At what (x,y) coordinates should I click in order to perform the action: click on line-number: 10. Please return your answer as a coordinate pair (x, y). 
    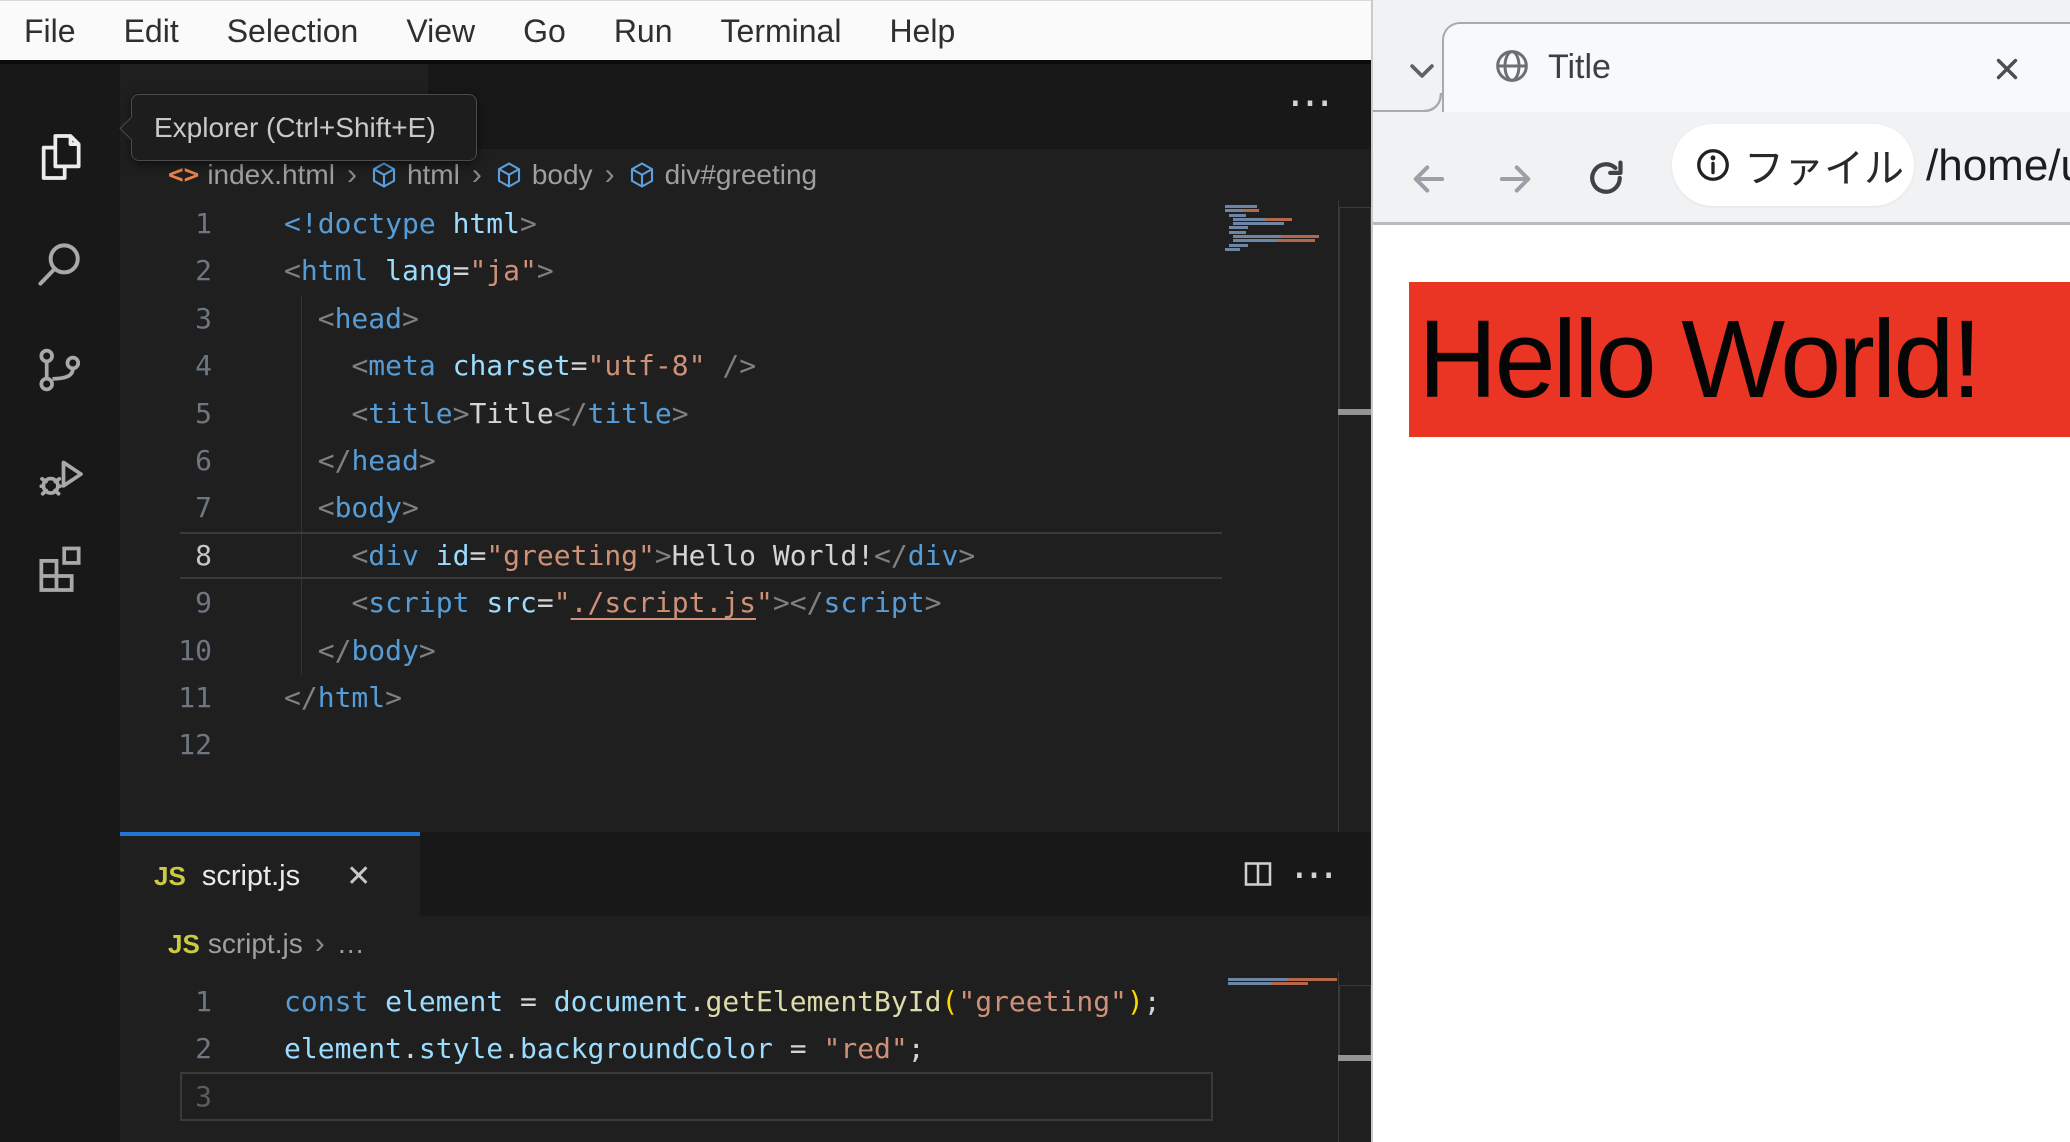
    Looking at the image, I should click on (195, 650).